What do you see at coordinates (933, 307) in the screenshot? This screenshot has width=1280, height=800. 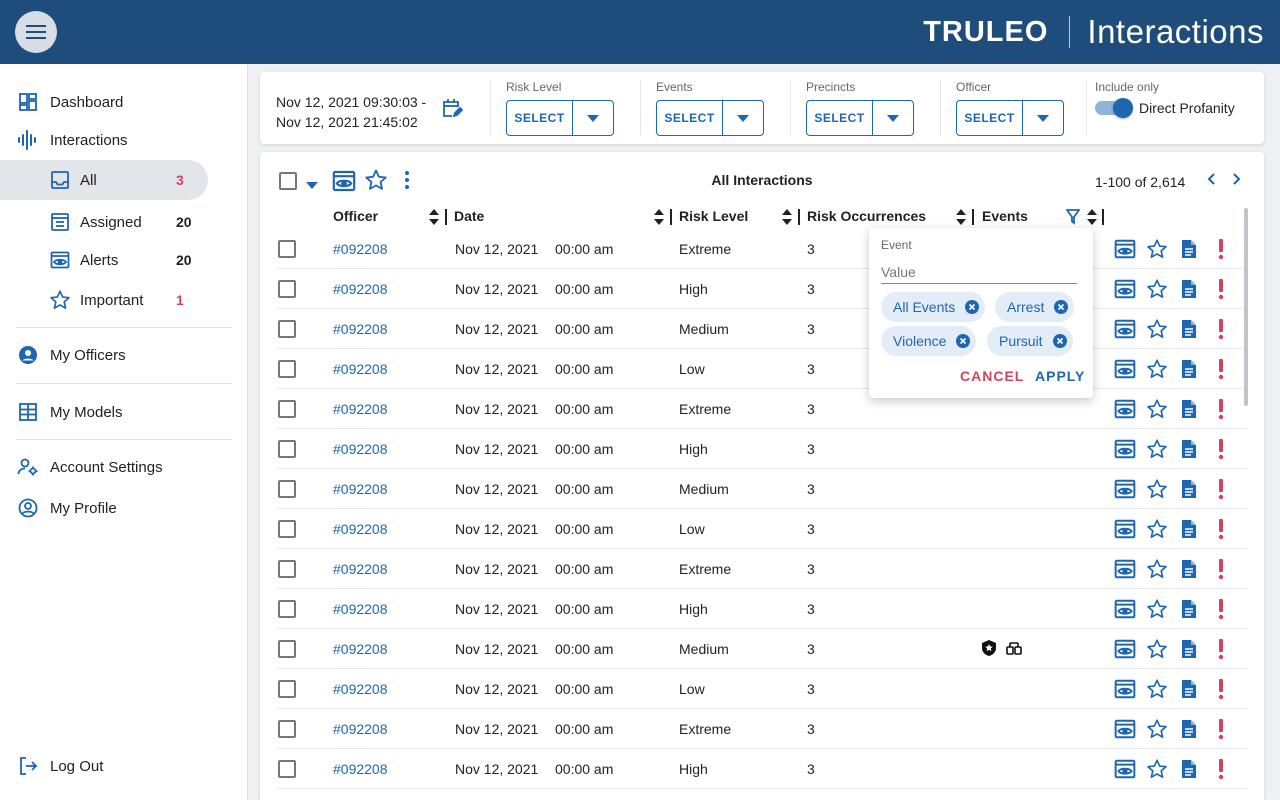 I see `chip-all-events: All Events` at bounding box center [933, 307].